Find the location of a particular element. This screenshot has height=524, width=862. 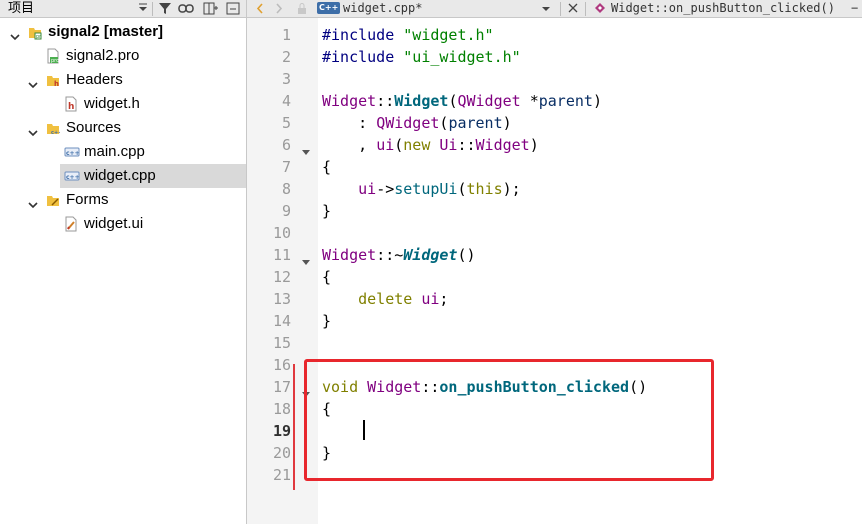

header-file-icon: h is located at coordinates (71, 104).